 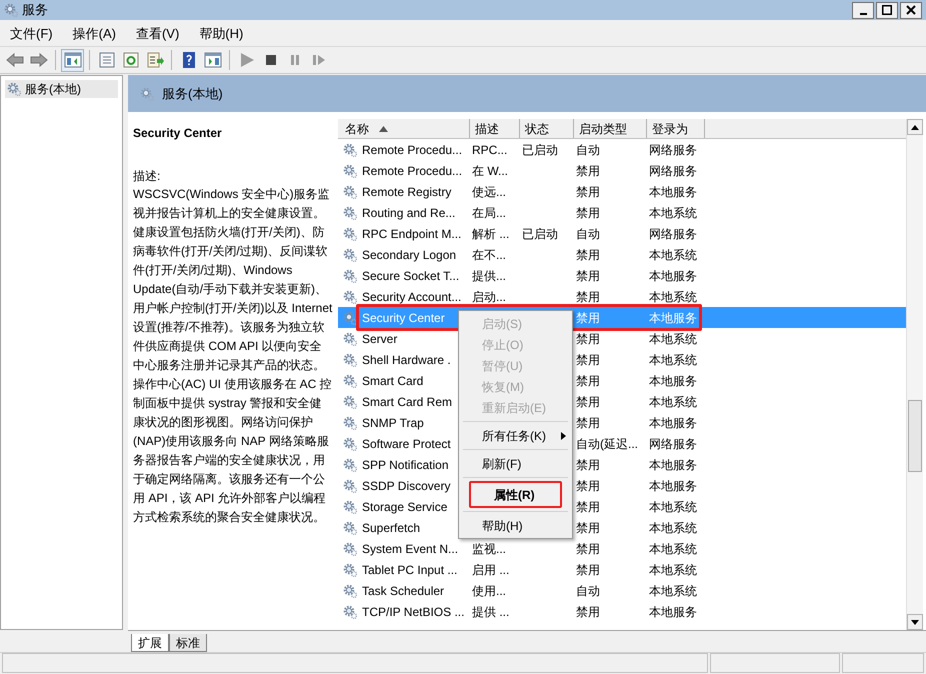 I want to click on services-icon, so click(x=11, y=10).